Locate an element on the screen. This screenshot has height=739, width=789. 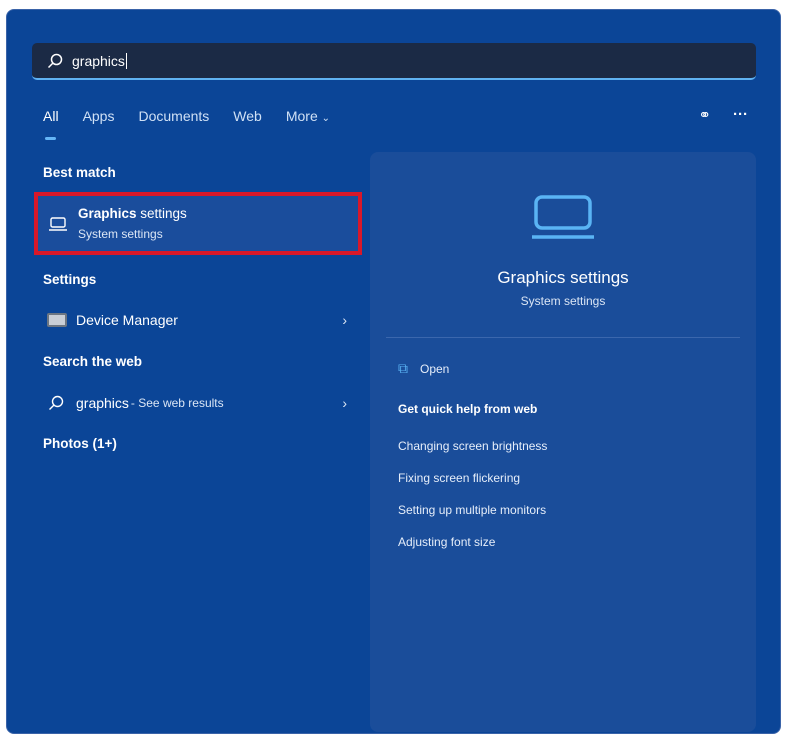
search-value: graphics is located at coordinates (99, 60).